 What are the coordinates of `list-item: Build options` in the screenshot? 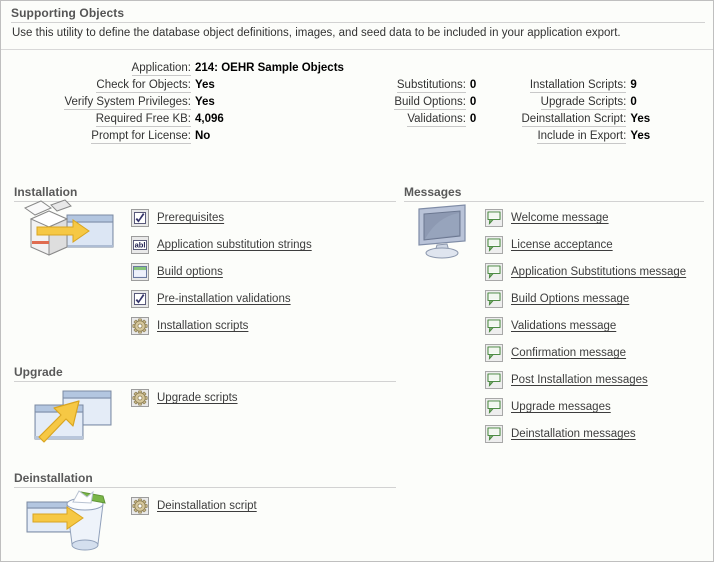 It's located at (177, 272).